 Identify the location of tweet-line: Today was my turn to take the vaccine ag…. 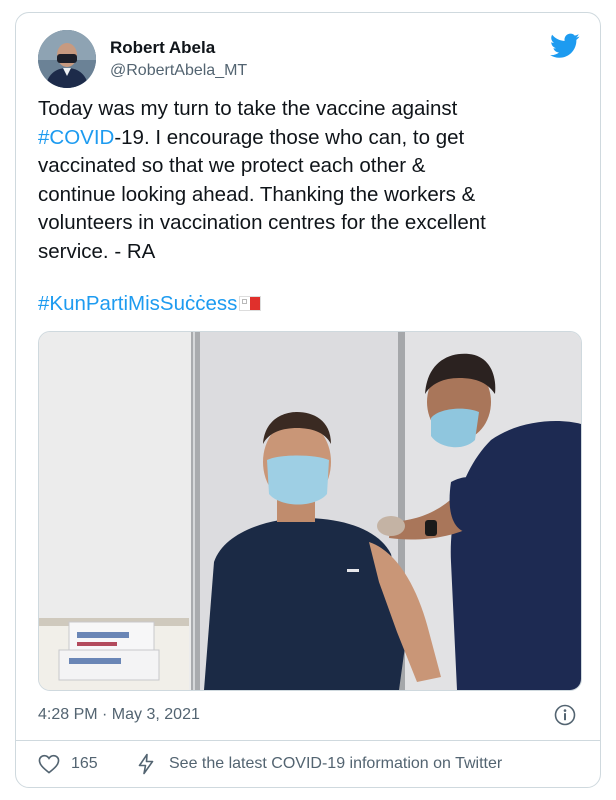
(248, 108).